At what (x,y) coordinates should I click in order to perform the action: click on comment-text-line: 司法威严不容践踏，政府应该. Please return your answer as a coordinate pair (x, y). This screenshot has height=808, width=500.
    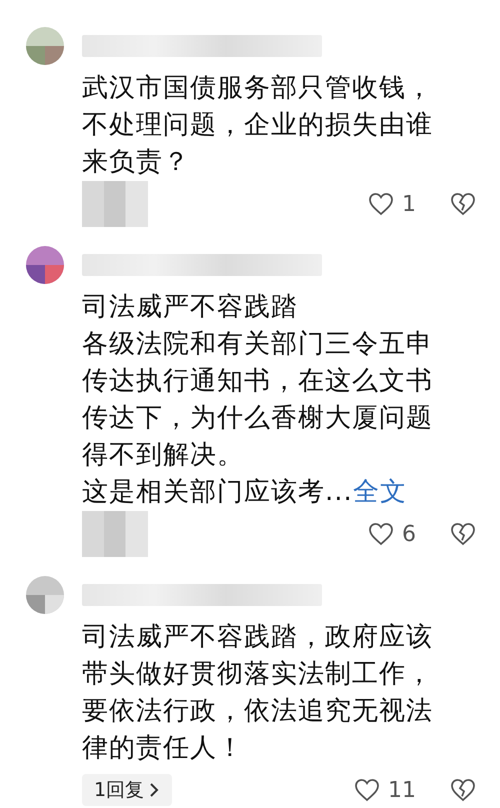
    Looking at the image, I should click on (258, 637).